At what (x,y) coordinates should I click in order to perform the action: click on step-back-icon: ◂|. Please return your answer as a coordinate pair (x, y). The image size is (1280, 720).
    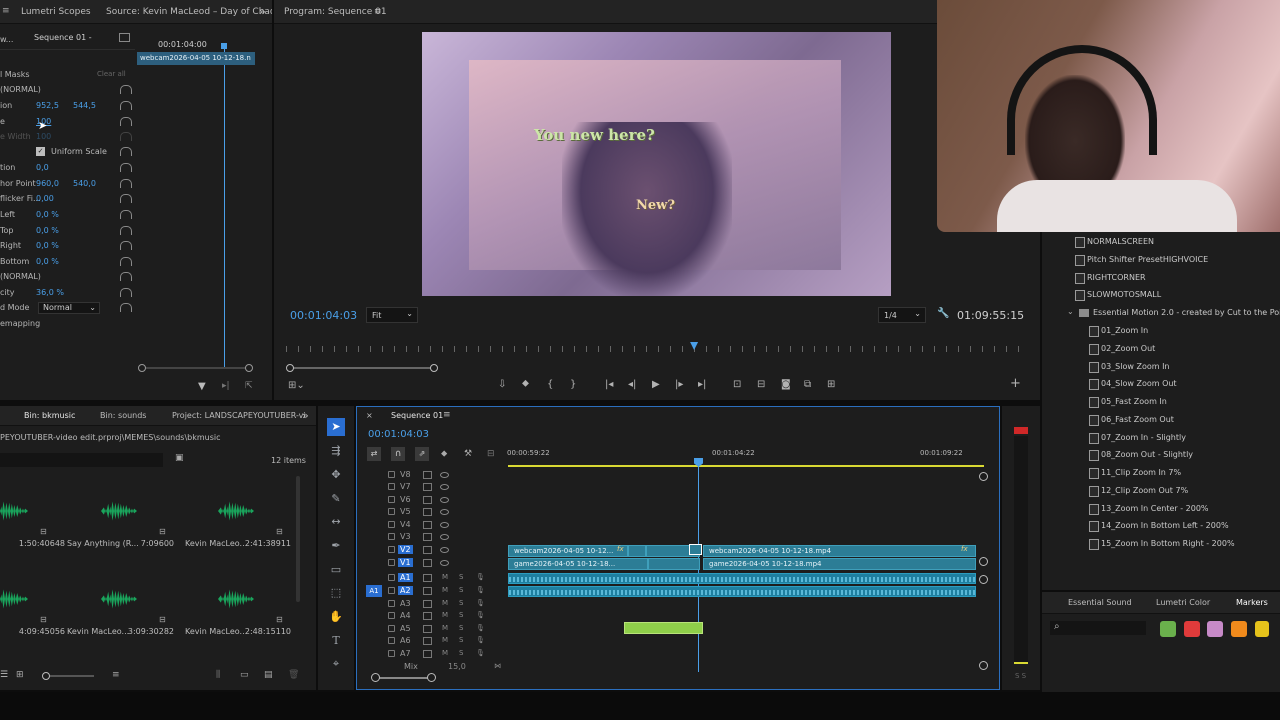
    Looking at the image, I should click on (632, 384).